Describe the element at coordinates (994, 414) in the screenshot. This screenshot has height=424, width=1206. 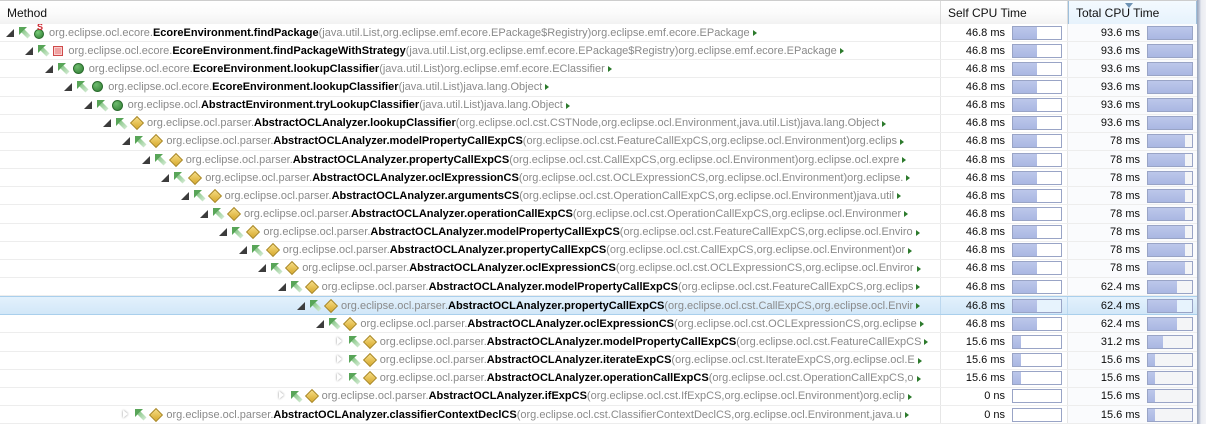
I see `self-cpu-time-value: 0 ns` at that location.